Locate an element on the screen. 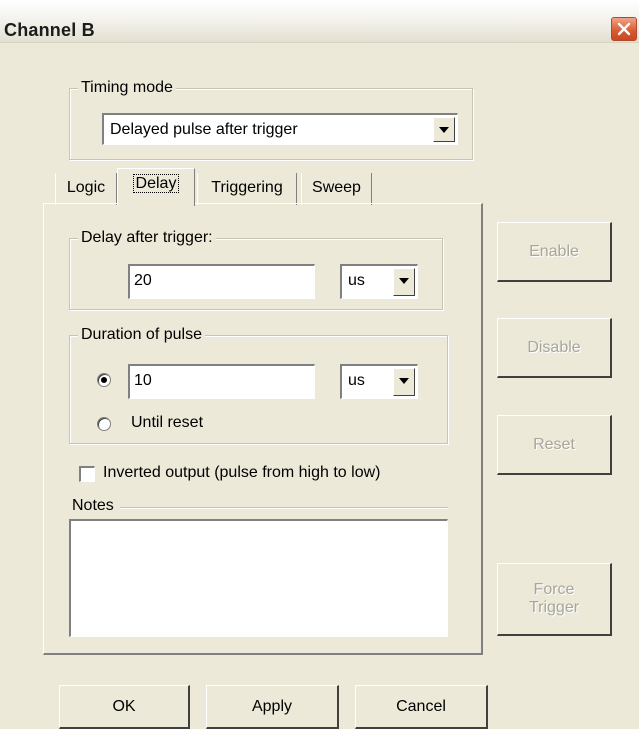 The height and width of the screenshot is (729, 639). delay-value-text: 20 is located at coordinates (143, 280).